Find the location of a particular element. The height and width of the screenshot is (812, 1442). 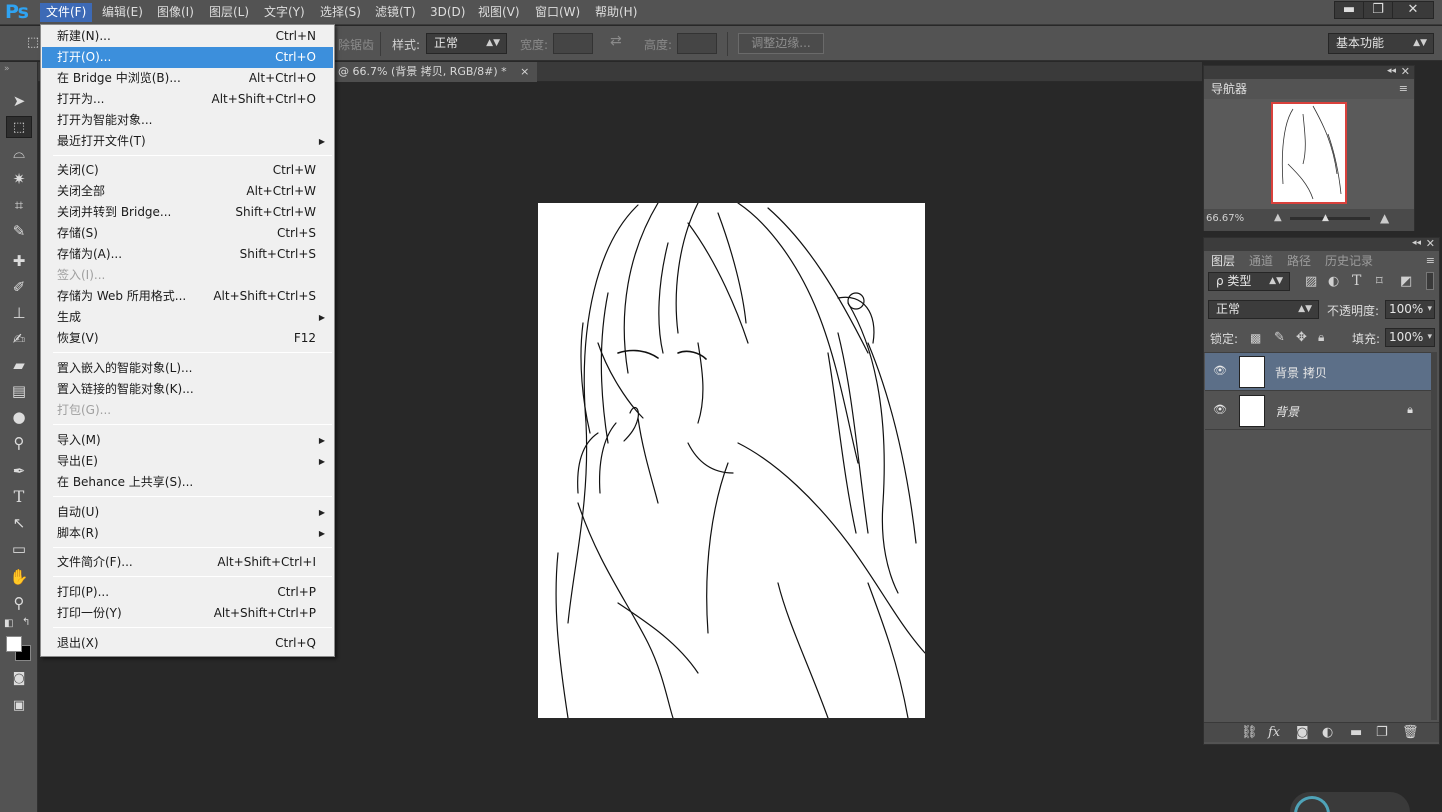

menu-generate: 生成 ▶ is located at coordinates (187, 317).